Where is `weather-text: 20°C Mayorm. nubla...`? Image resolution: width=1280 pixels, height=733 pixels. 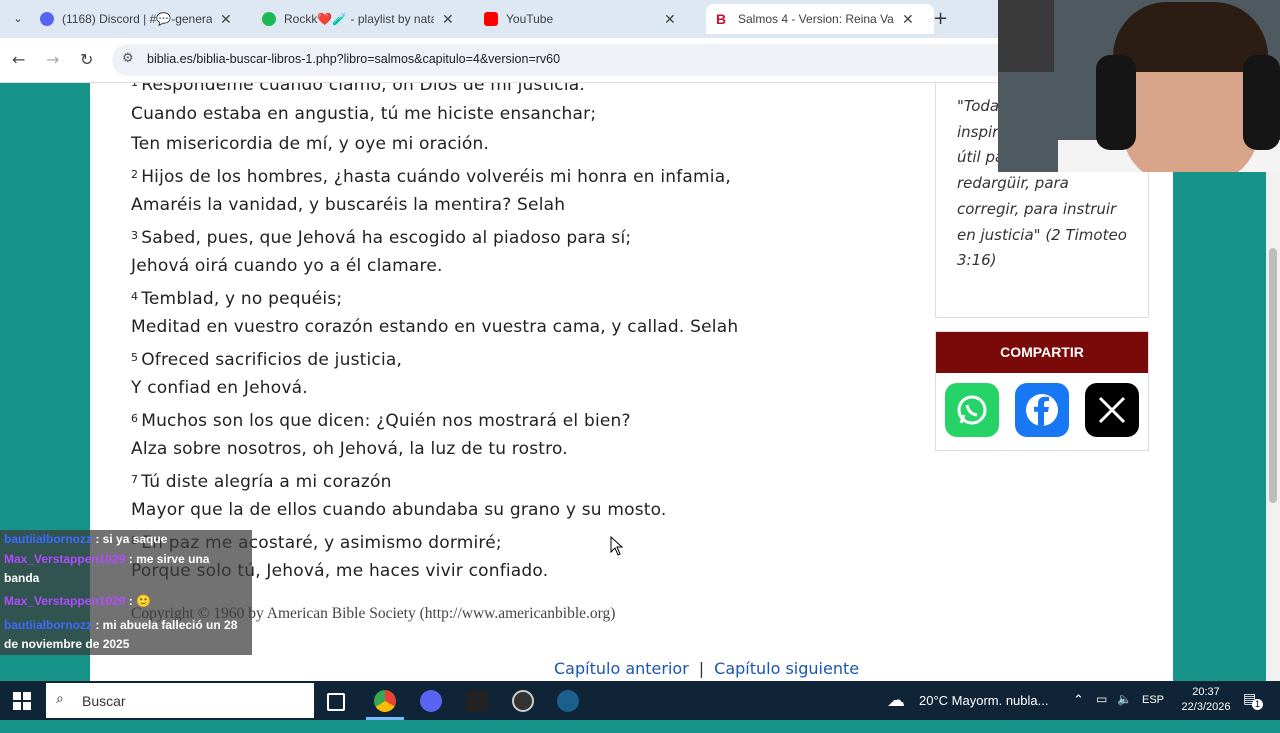 weather-text: 20°C Mayorm. nubla... is located at coordinates (984, 700).